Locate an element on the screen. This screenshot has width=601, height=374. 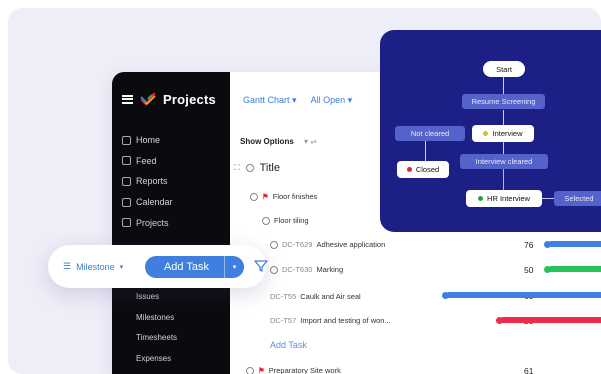
task-id: DC-T629 is located at coordinates (297, 244).